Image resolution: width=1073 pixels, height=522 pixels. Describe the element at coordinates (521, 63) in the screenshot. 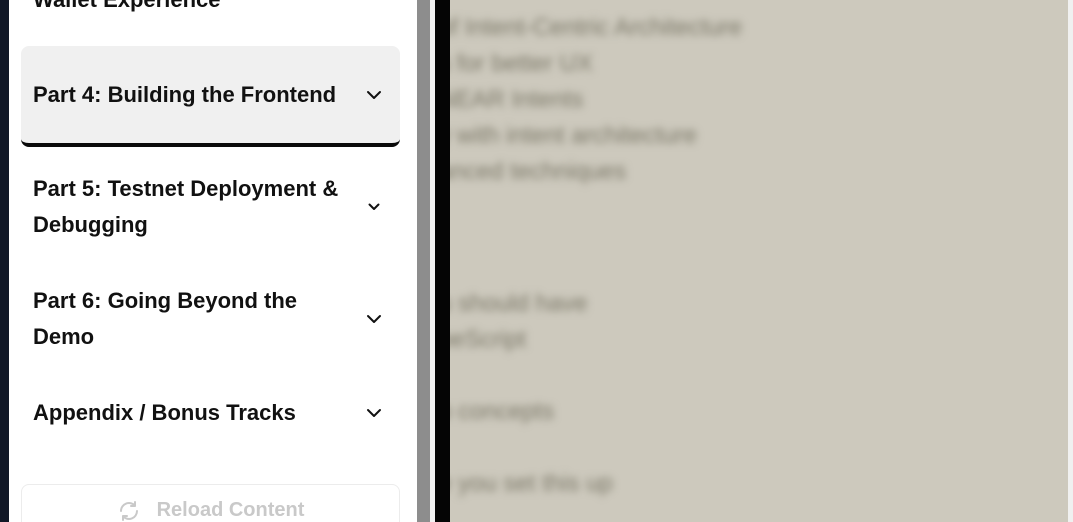

I see `content-line: s for better UX` at that location.